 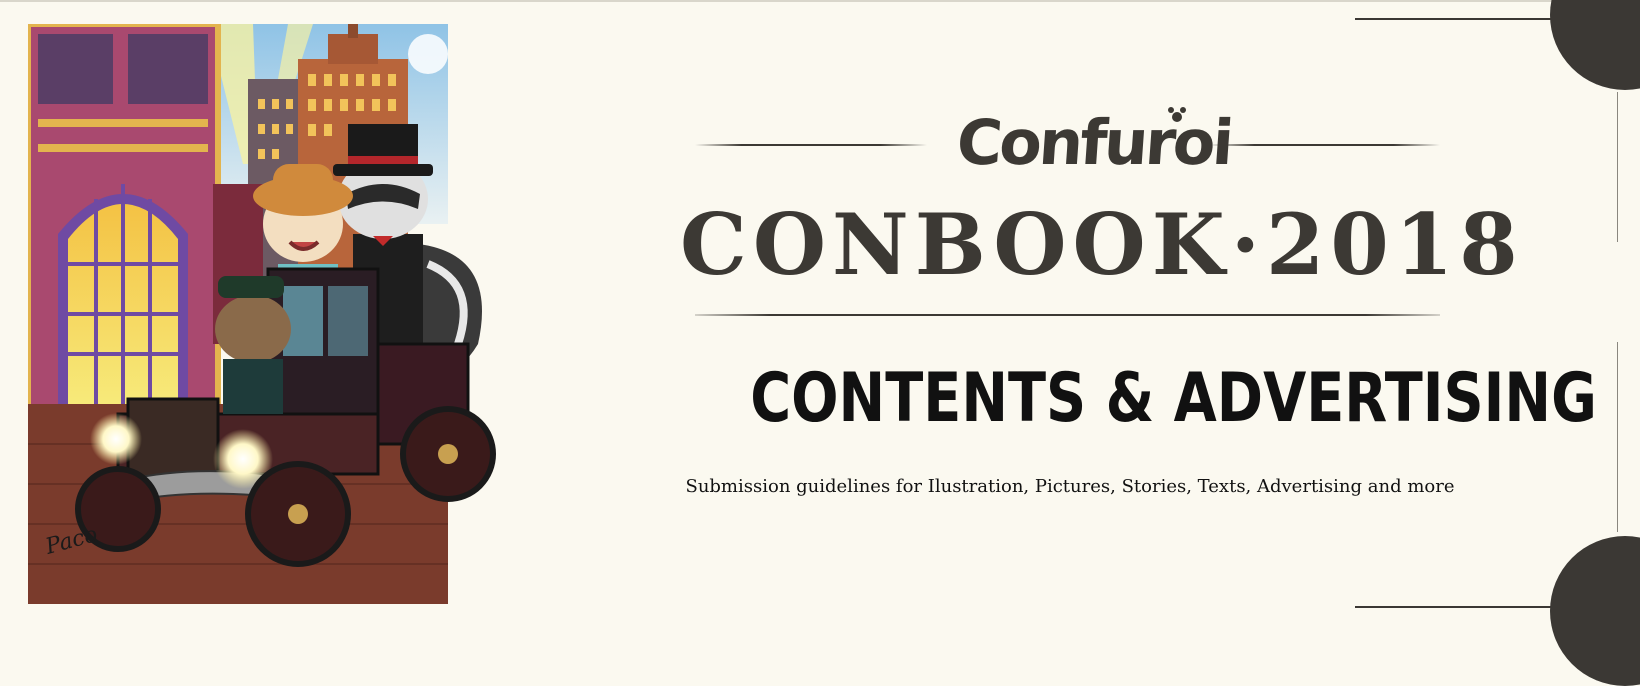 What do you see at coordinates (1595, 45) in the screenshot?
I see `ticket-notch-top` at bounding box center [1595, 45].